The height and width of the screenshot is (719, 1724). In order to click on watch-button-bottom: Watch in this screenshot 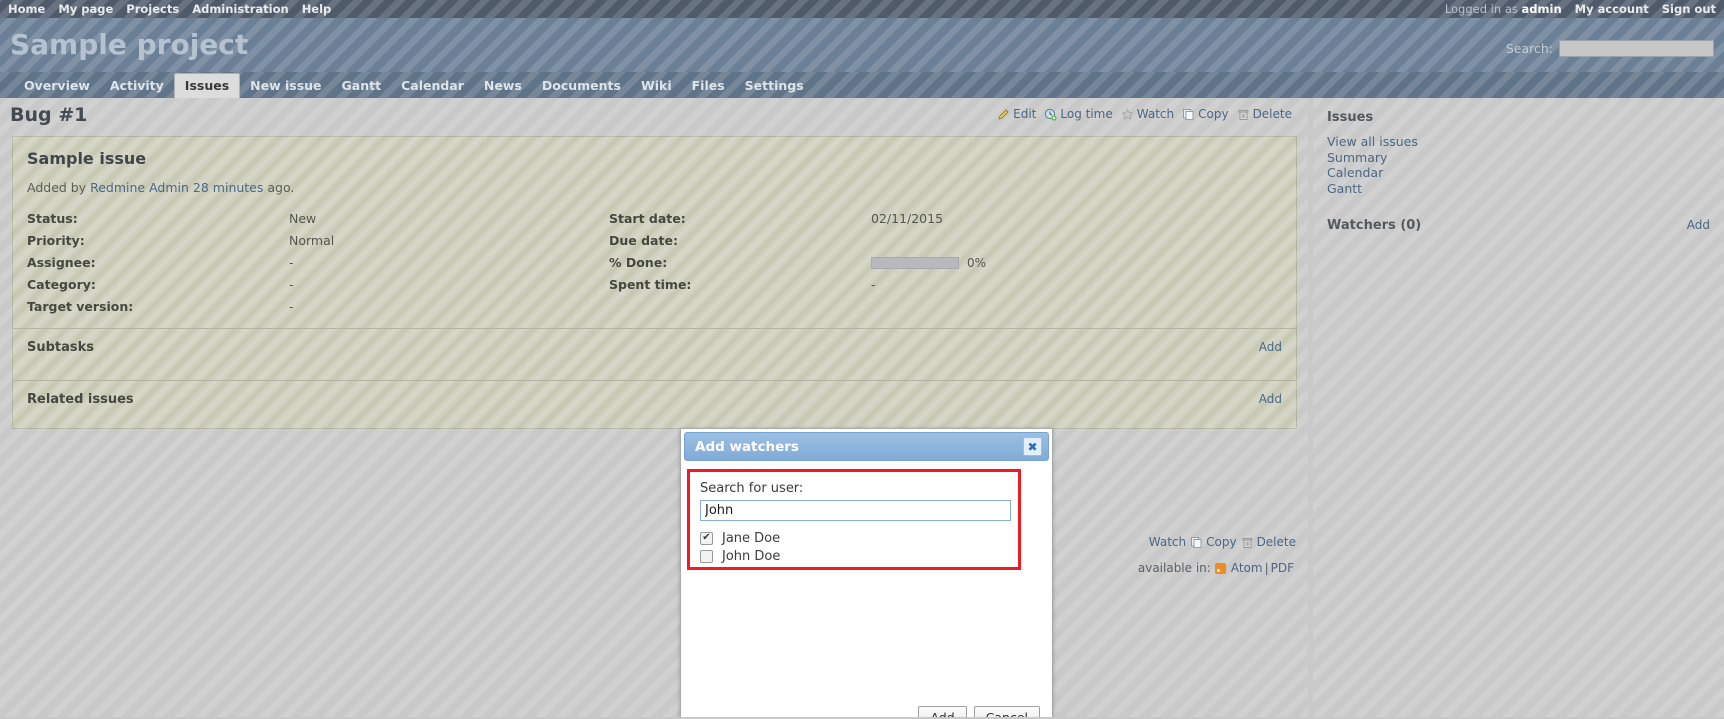, I will do `click(1167, 542)`.